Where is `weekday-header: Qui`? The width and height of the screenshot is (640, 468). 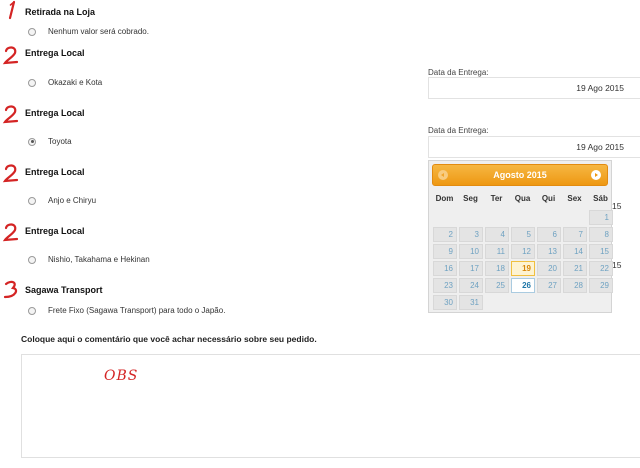
weekday-header: Qui is located at coordinates (548, 198).